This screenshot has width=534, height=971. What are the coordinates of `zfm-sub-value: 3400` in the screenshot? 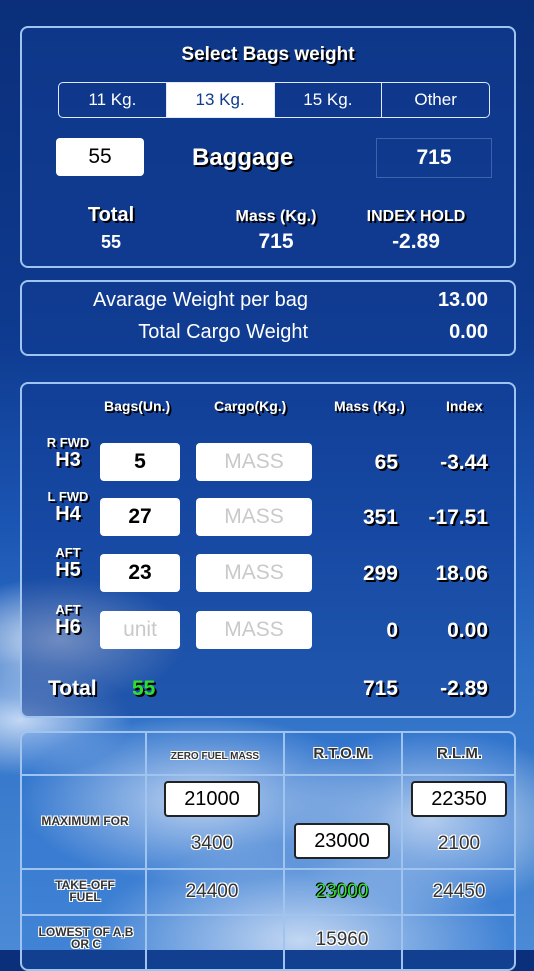 It's located at (212, 843).